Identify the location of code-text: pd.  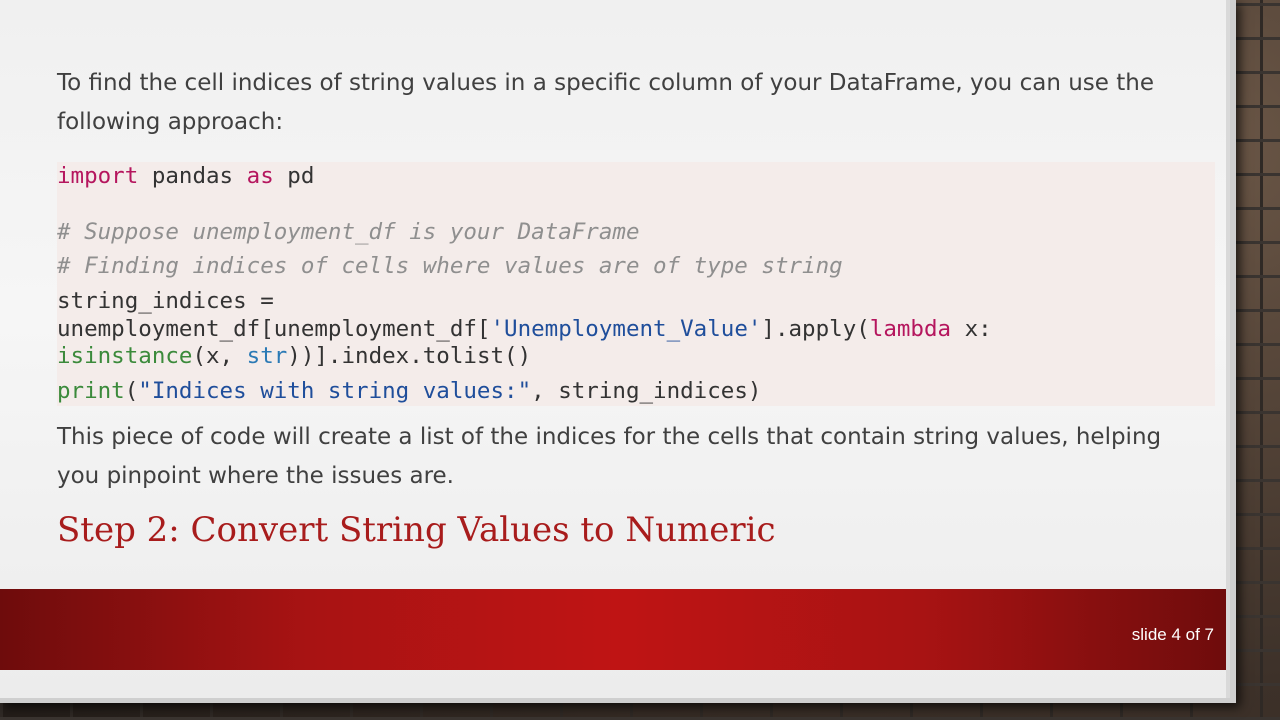
(294, 176).